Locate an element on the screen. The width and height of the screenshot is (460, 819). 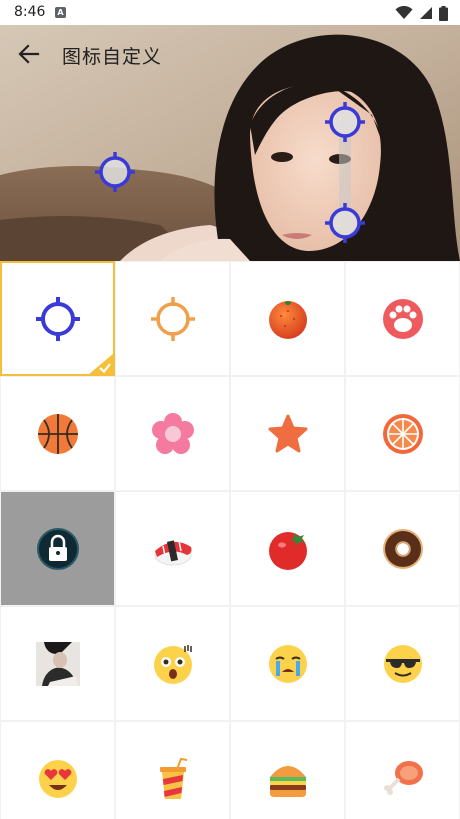
grid-cell-orange-slice is located at coordinates (402, 433).